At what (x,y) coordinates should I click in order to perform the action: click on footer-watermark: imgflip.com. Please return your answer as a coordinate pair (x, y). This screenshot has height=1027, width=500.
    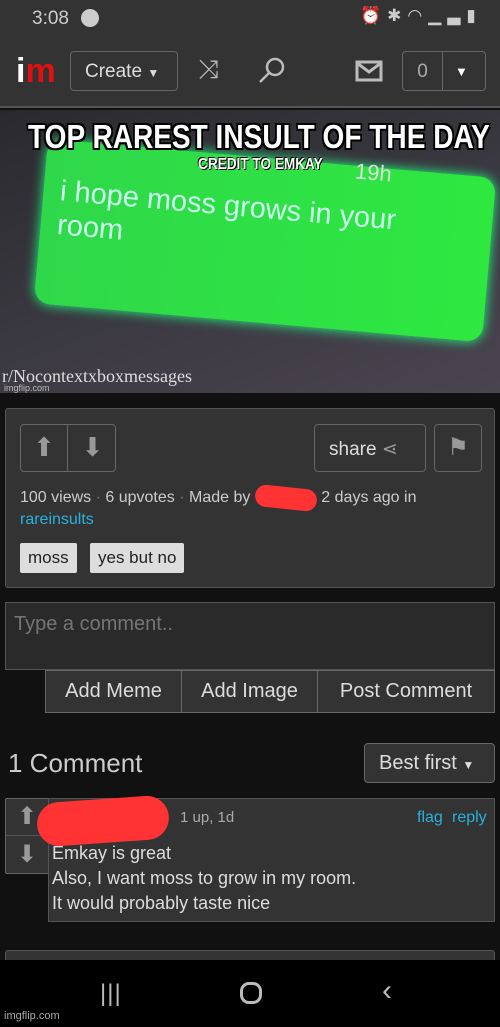
    Looking at the image, I should click on (32, 1016).